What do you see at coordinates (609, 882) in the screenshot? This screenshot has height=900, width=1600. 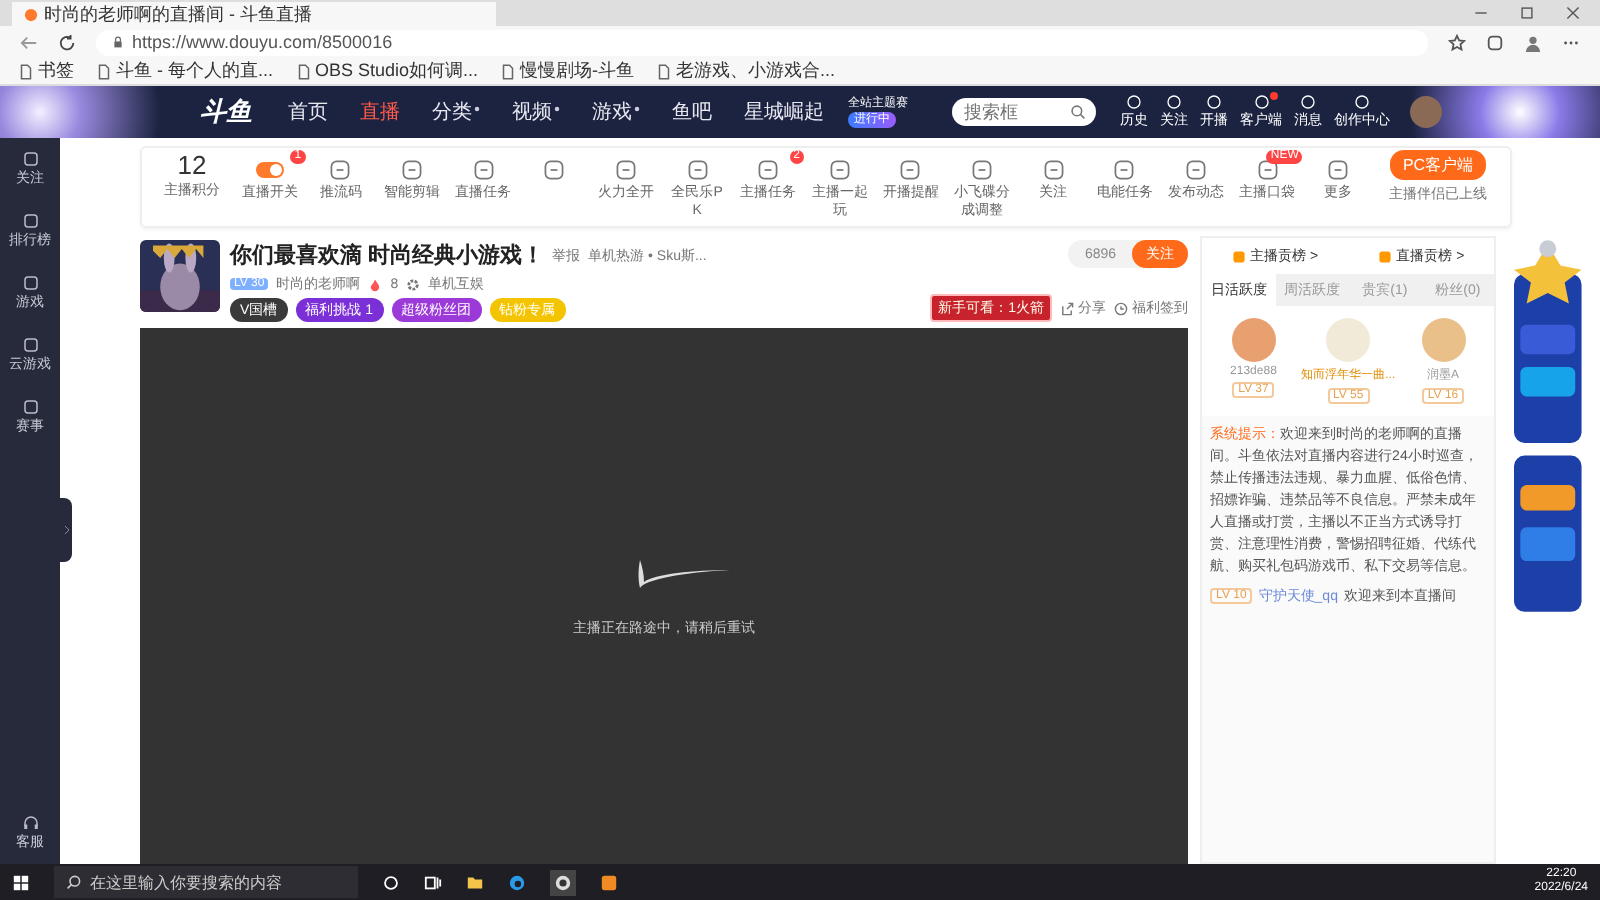 I see `app-icon` at bounding box center [609, 882].